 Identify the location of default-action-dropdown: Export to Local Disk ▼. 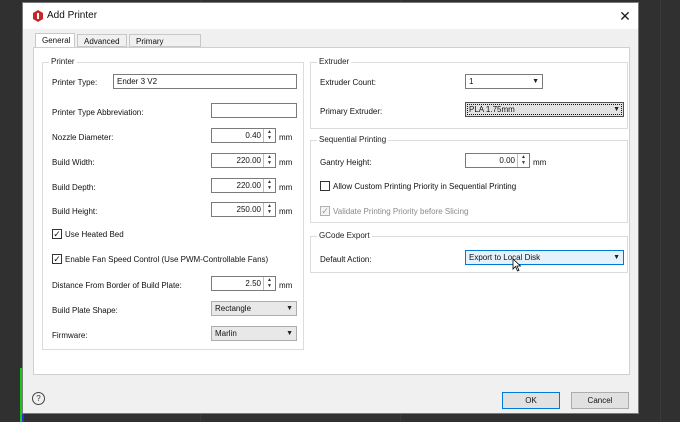
(544, 257).